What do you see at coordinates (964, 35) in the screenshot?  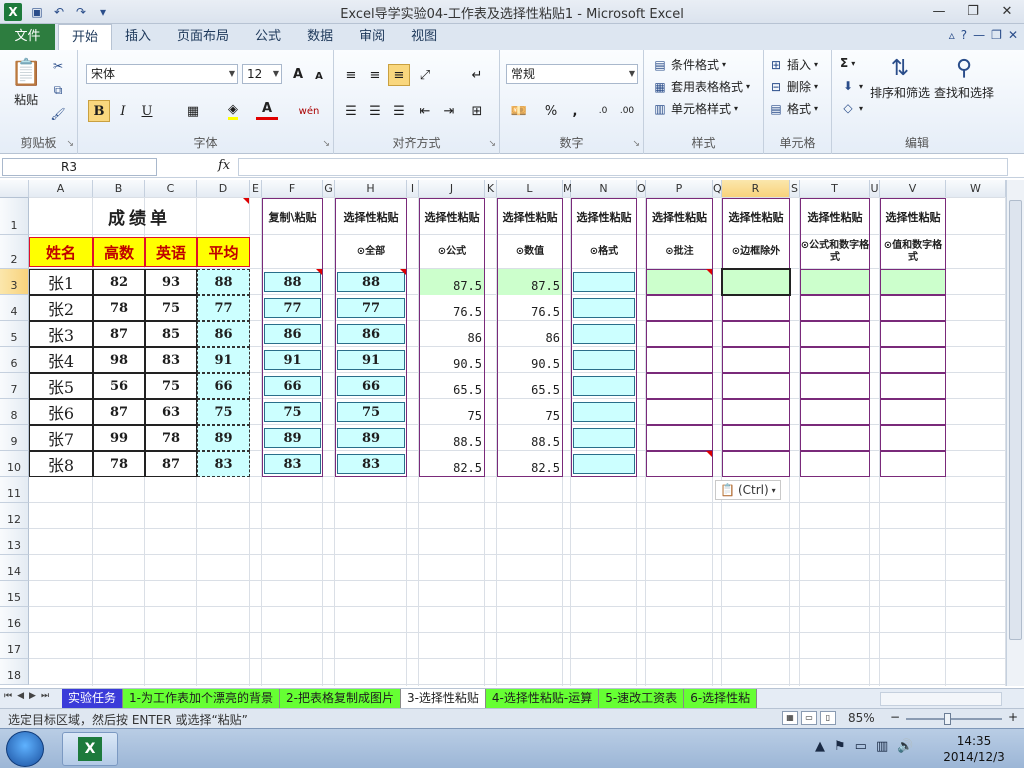 I see `help-icon: ?` at bounding box center [964, 35].